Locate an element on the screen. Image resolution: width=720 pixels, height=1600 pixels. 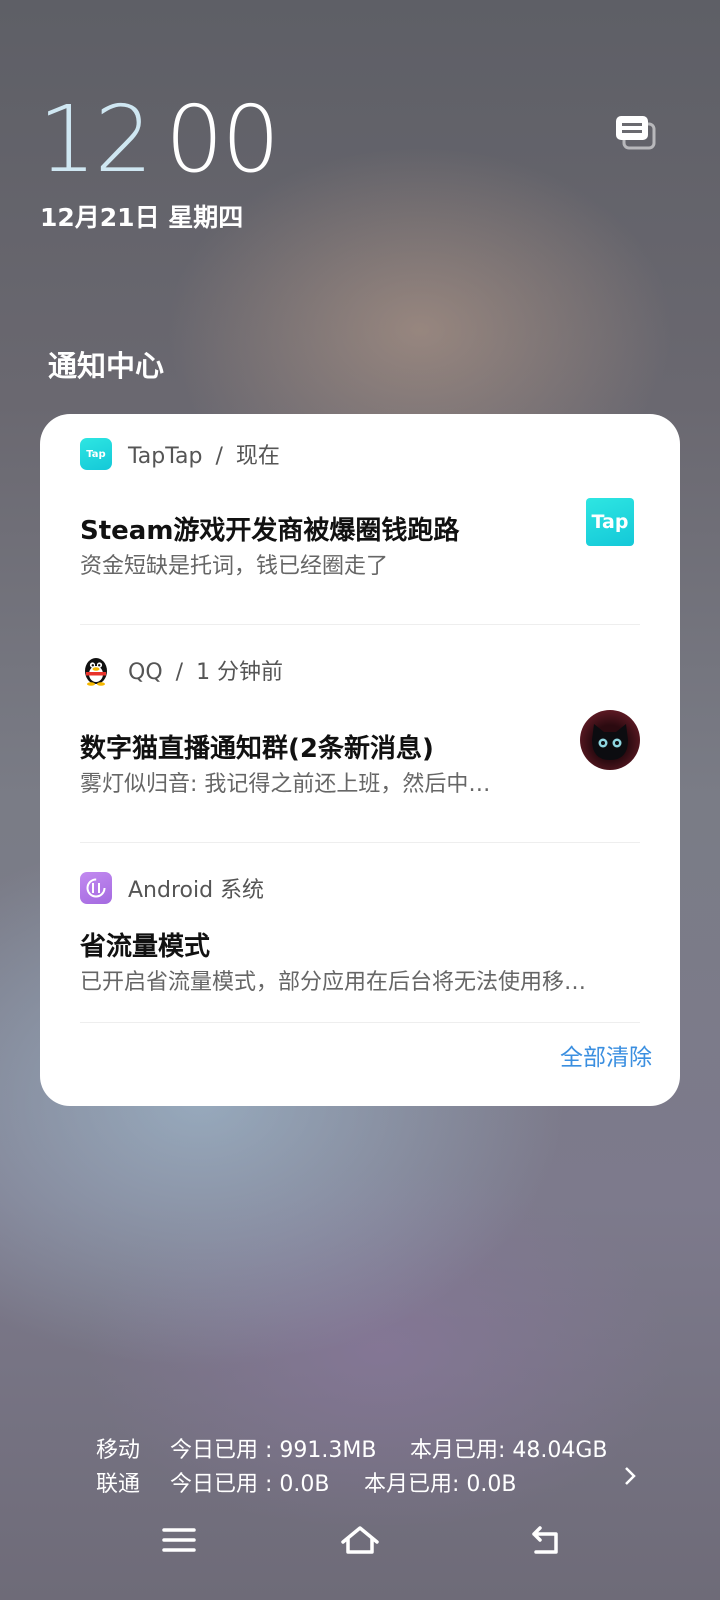
data-usage-row: 联通 今日已用 : 0.0B 本月已用: 0.0B is located at coordinates (306, 1482).